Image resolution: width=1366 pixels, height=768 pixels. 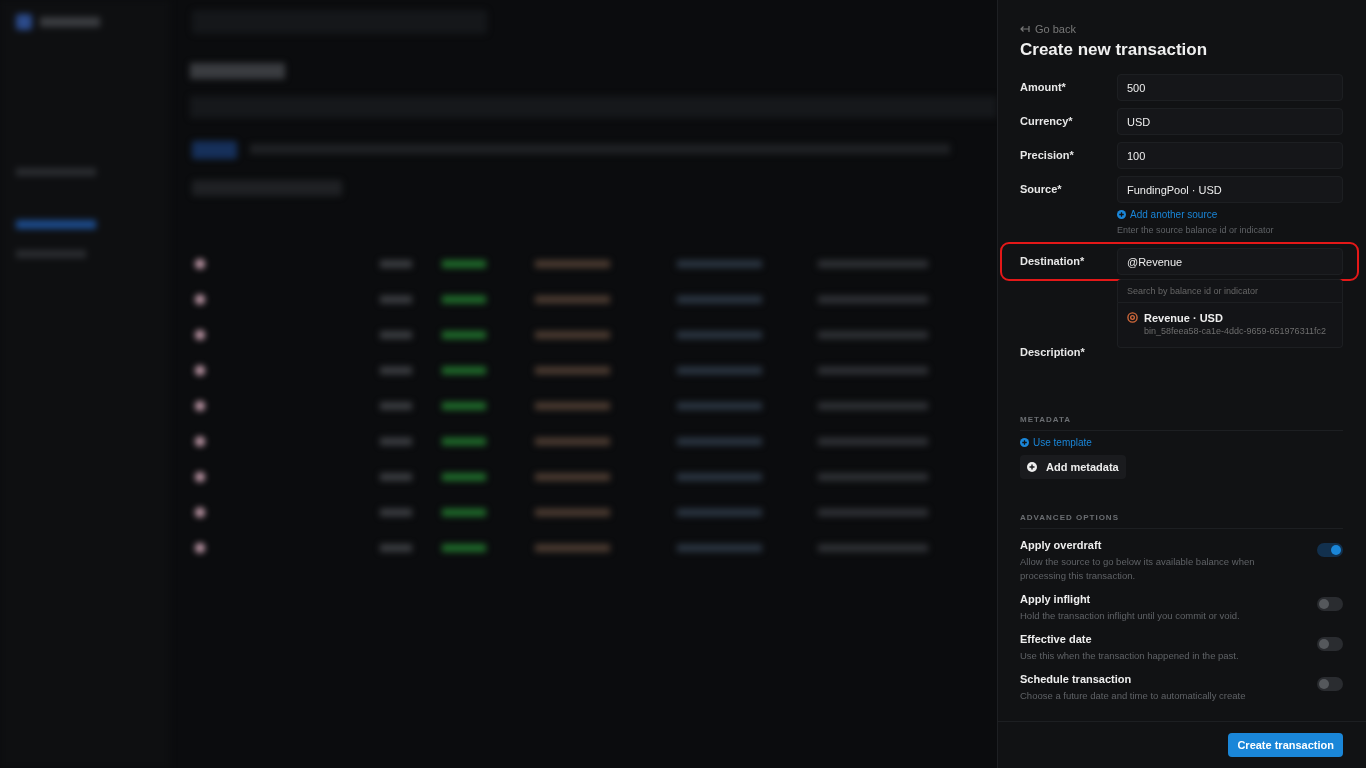 What do you see at coordinates (1133, 696) in the screenshot?
I see `option-description: Choose a future date and time to automatically create` at bounding box center [1133, 696].